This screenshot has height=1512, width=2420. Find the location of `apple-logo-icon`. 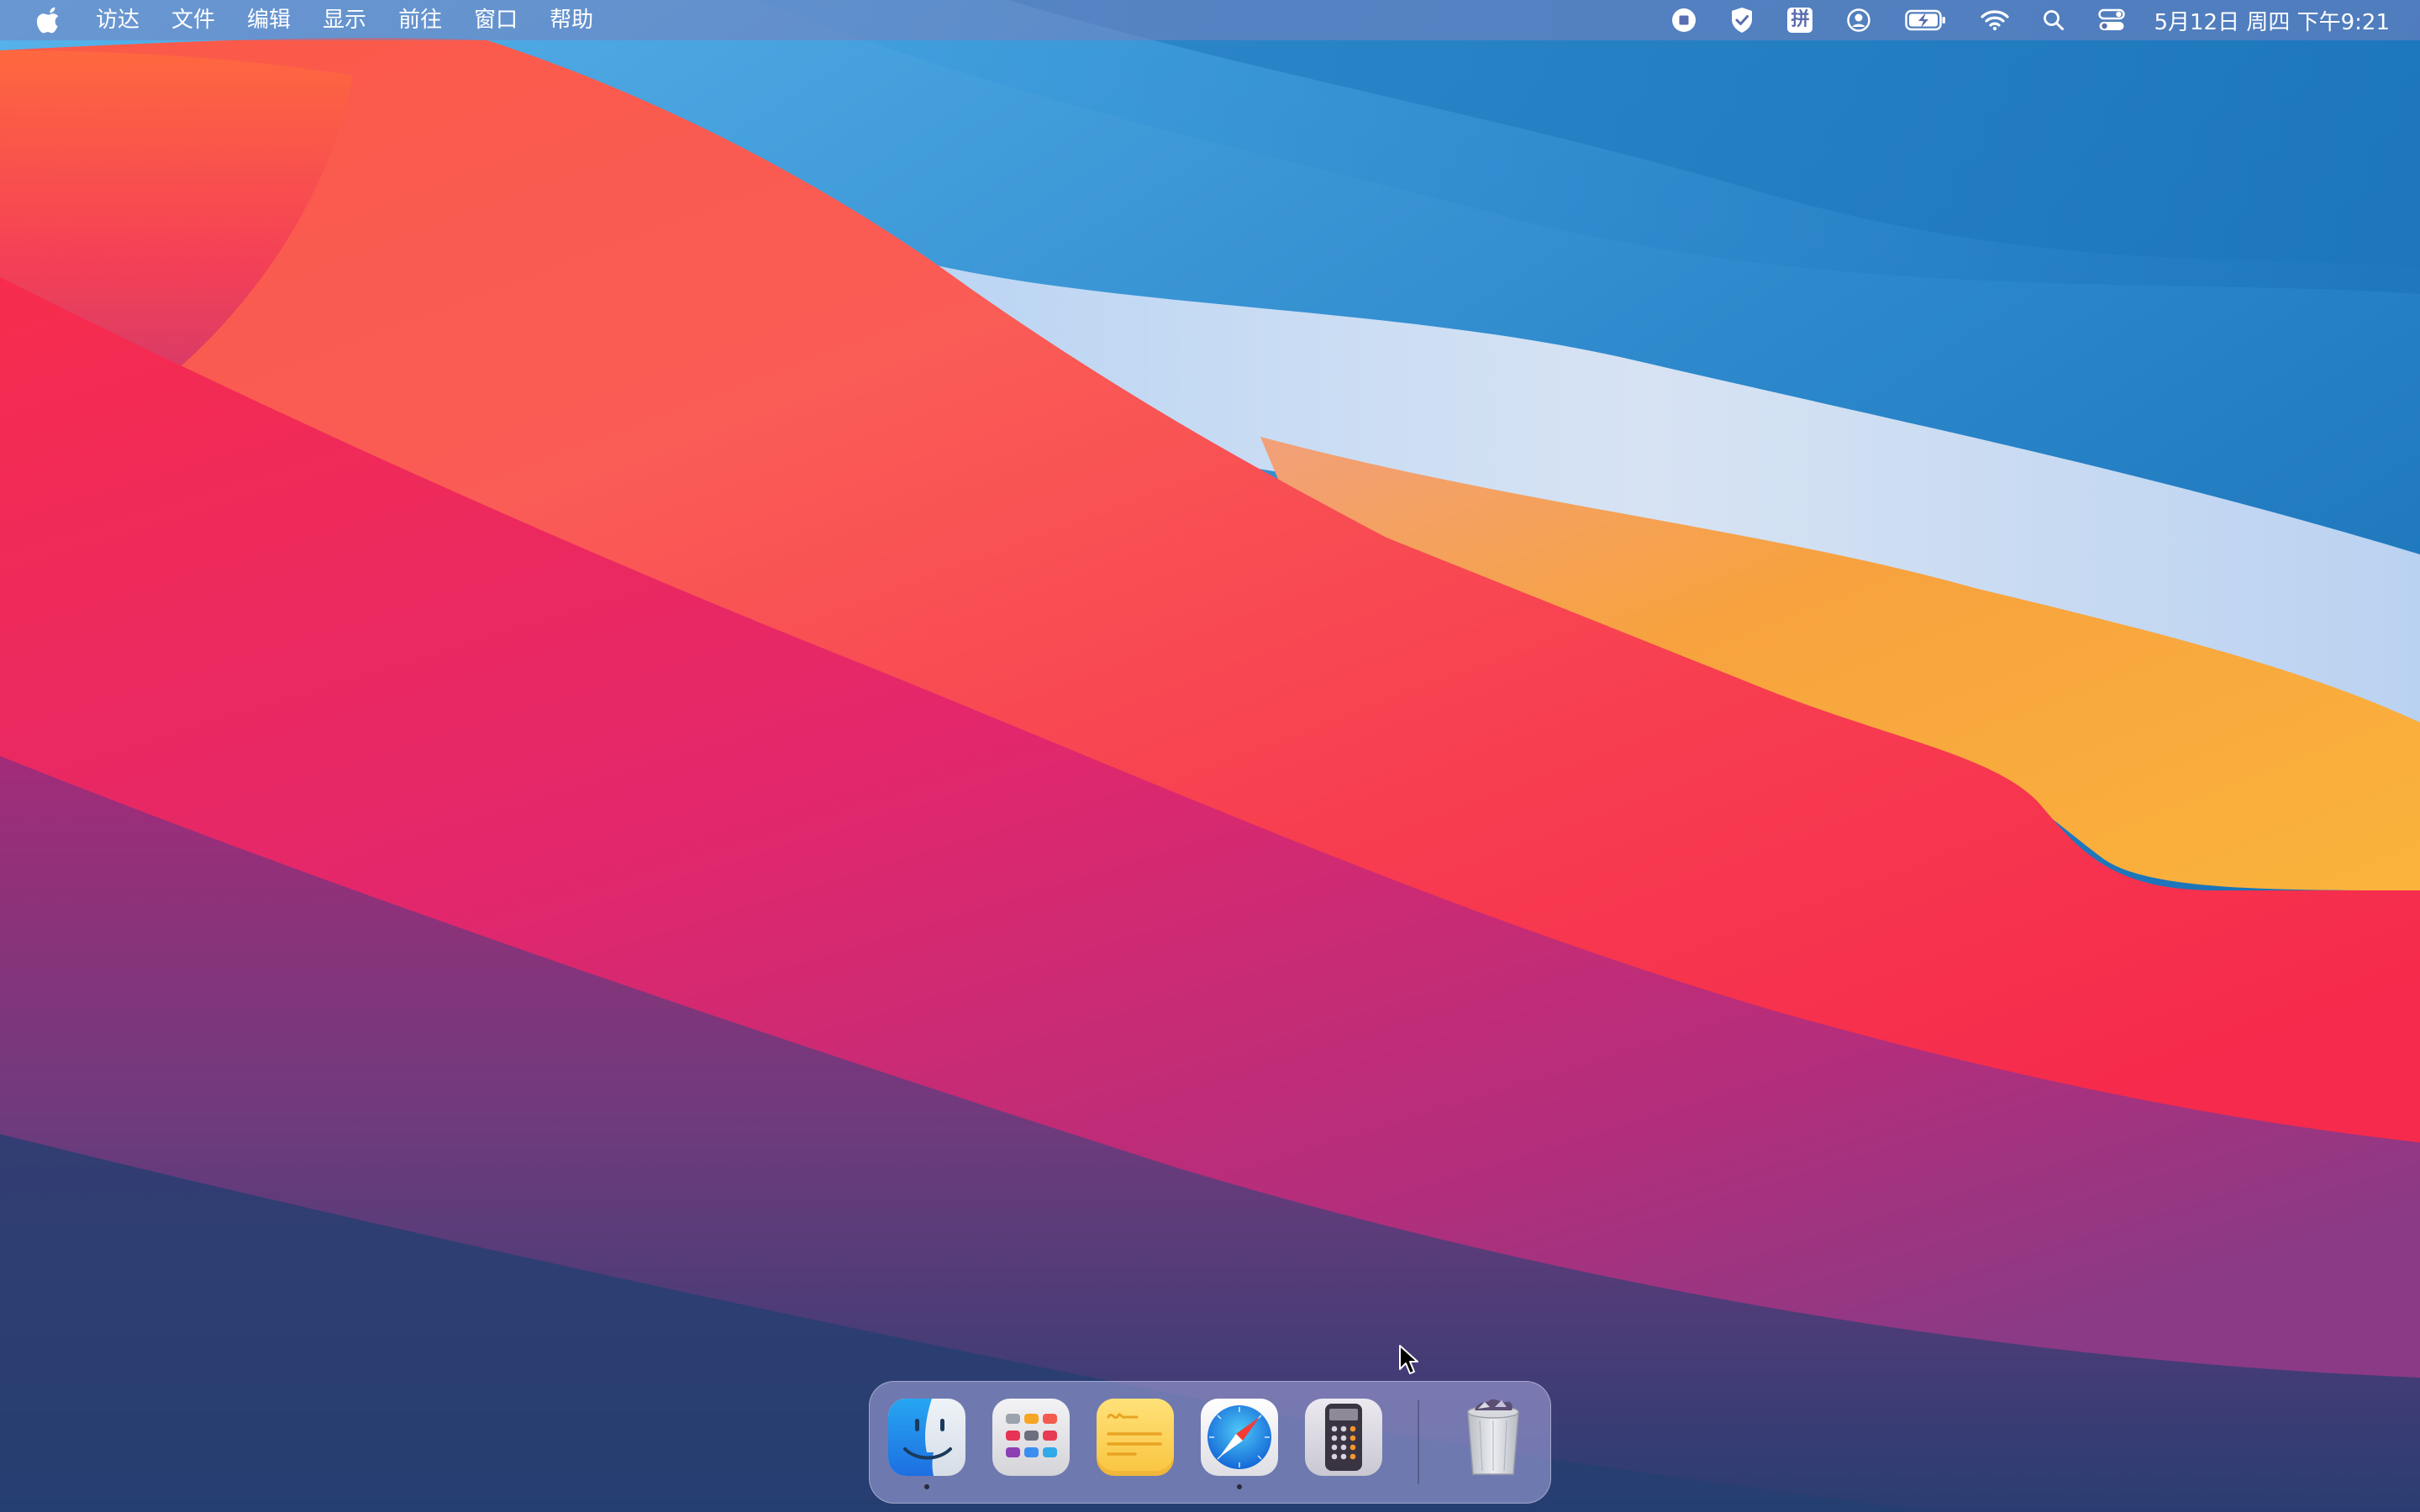

apple-logo-icon is located at coordinates (49, 20).